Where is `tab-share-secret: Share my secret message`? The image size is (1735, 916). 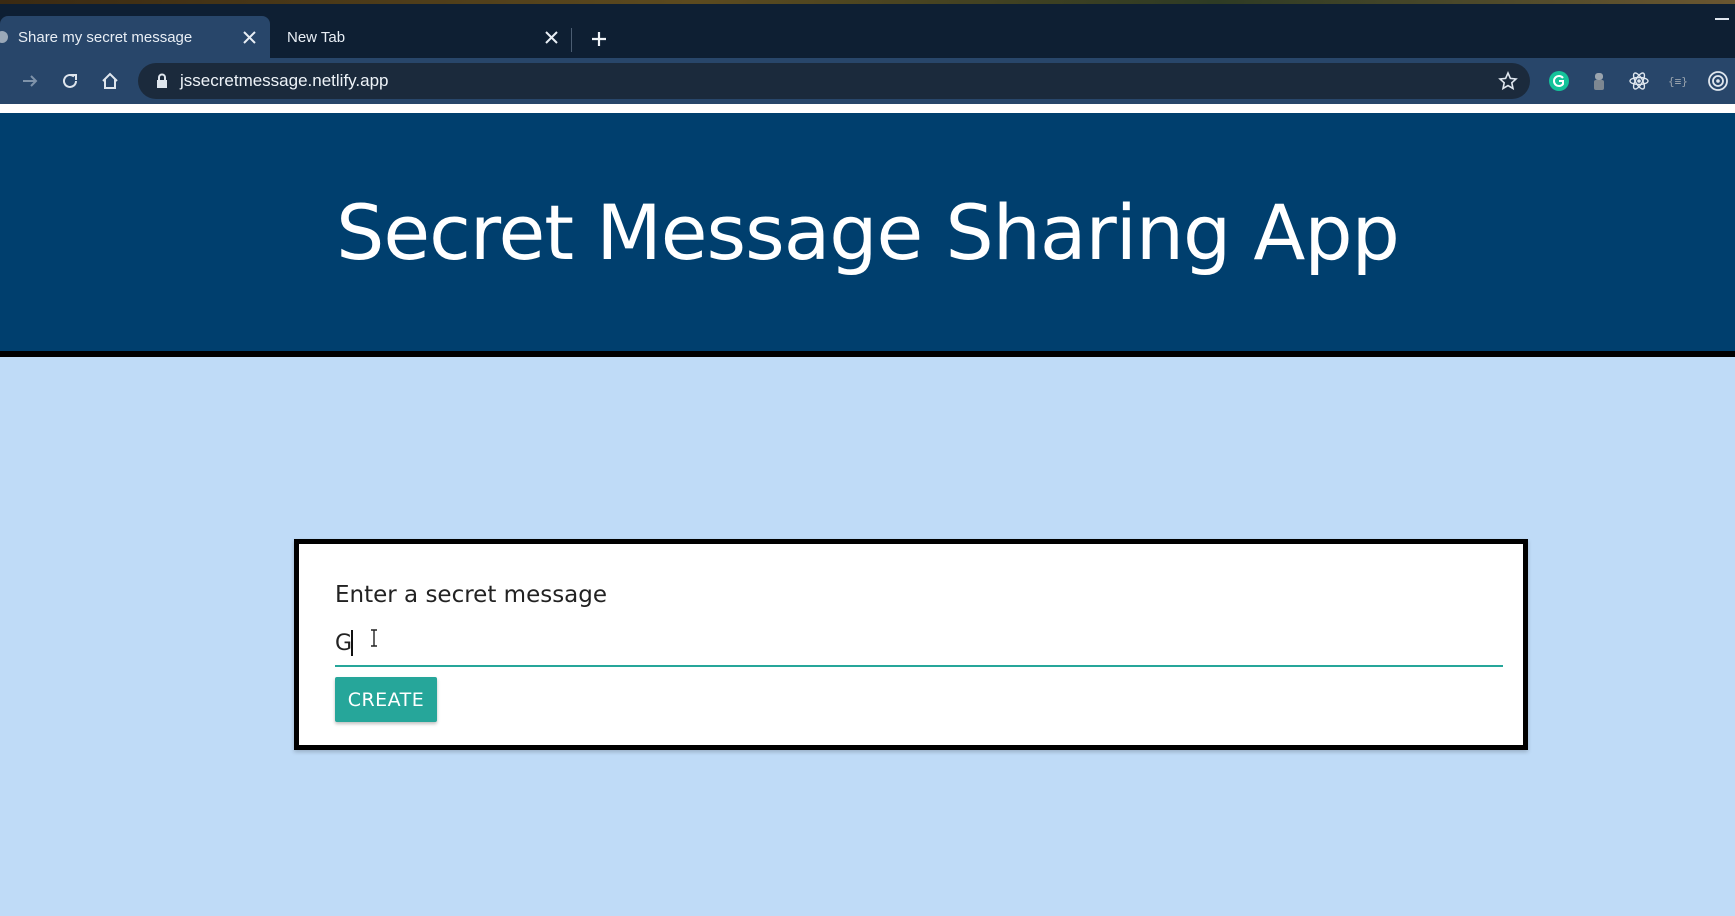
tab-share-secret: Share my secret message is located at coordinates (135, 37).